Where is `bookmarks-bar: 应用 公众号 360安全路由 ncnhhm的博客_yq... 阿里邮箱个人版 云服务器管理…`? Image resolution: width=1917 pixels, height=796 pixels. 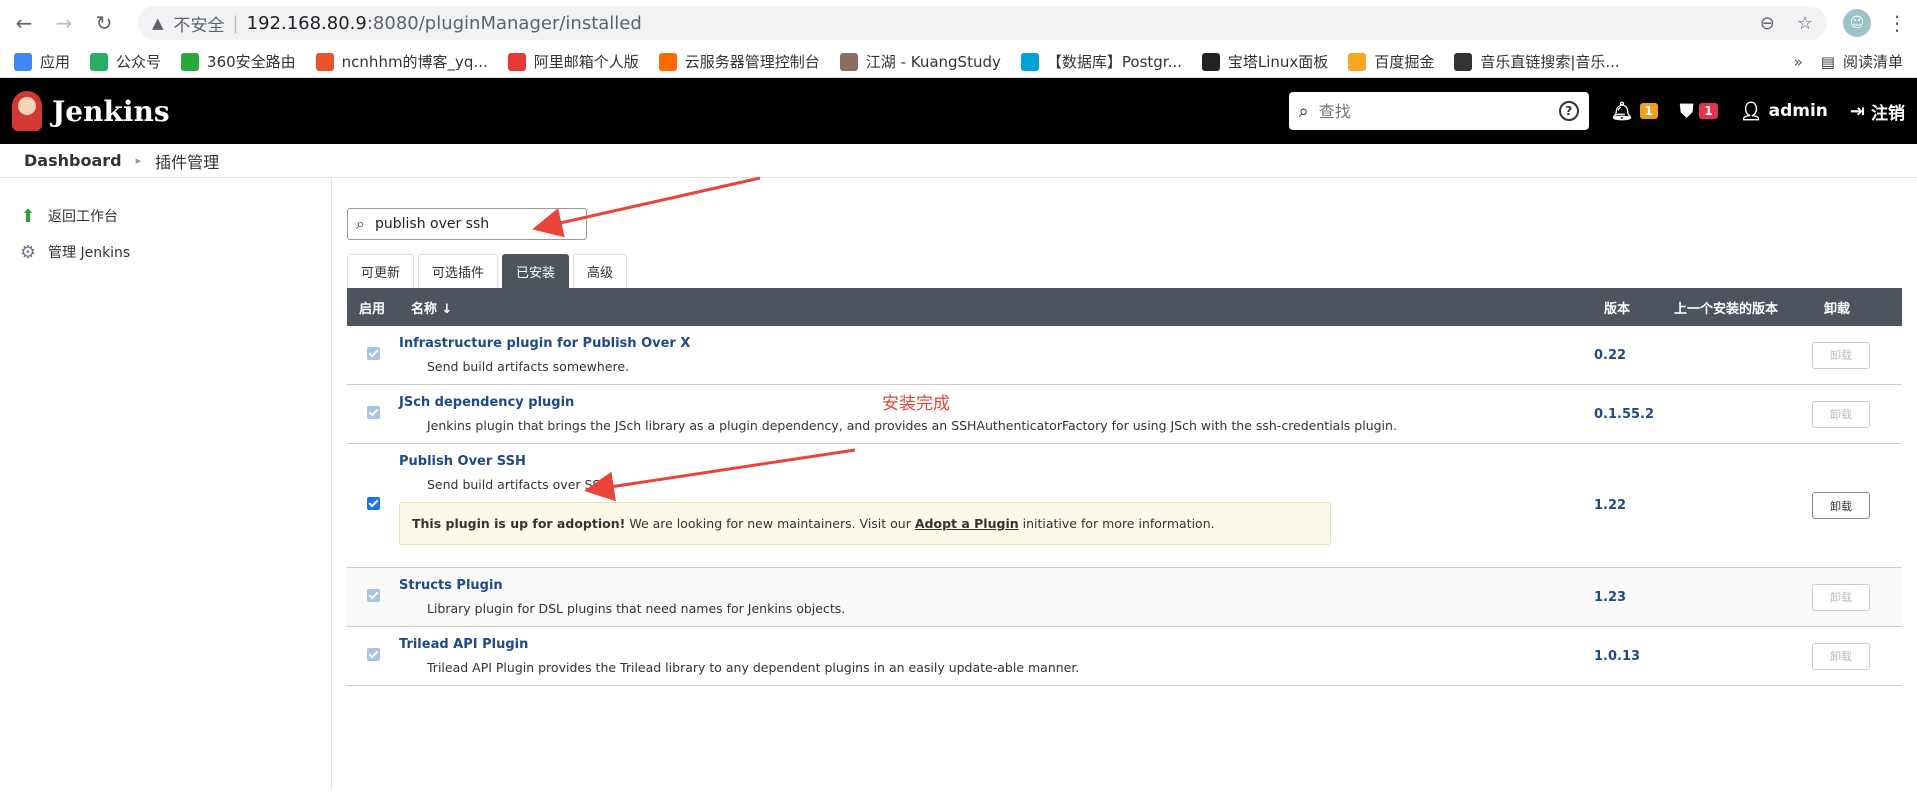 bookmarks-bar: 应用 公众号 360安全路由 ncnhhm的博客_yq... 阿里邮箱个人版 云服务器管理… is located at coordinates (958, 62).